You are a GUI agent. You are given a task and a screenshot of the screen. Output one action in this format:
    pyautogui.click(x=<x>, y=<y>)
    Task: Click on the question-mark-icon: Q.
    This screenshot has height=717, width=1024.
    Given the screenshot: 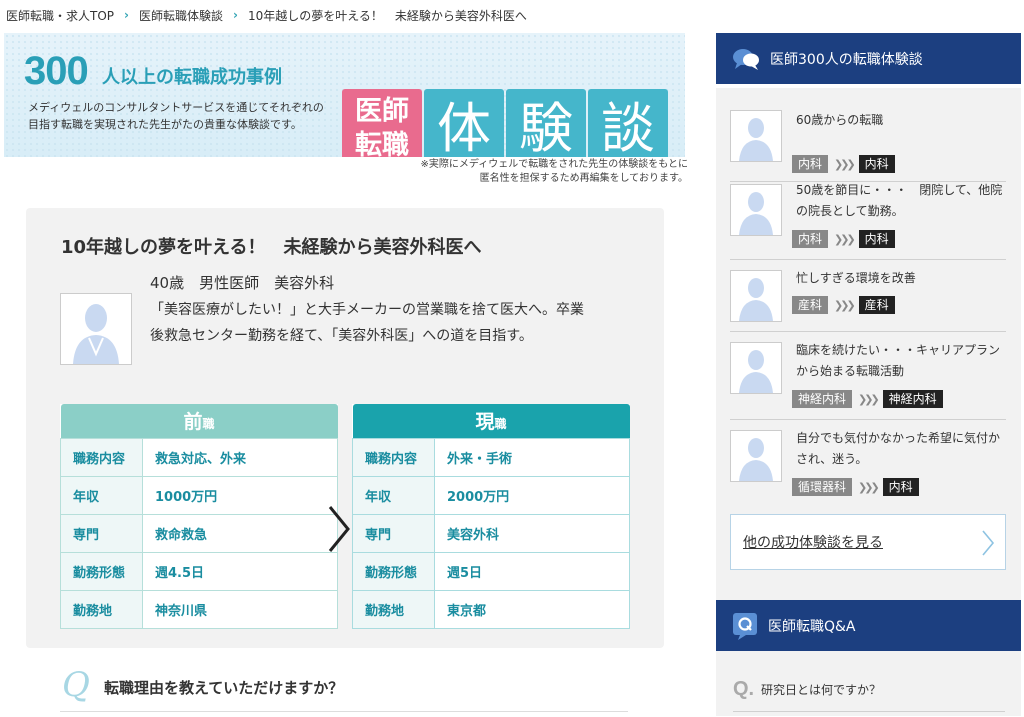 What is the action you would take?
    pyautogui.click(x=744, y=689)
    